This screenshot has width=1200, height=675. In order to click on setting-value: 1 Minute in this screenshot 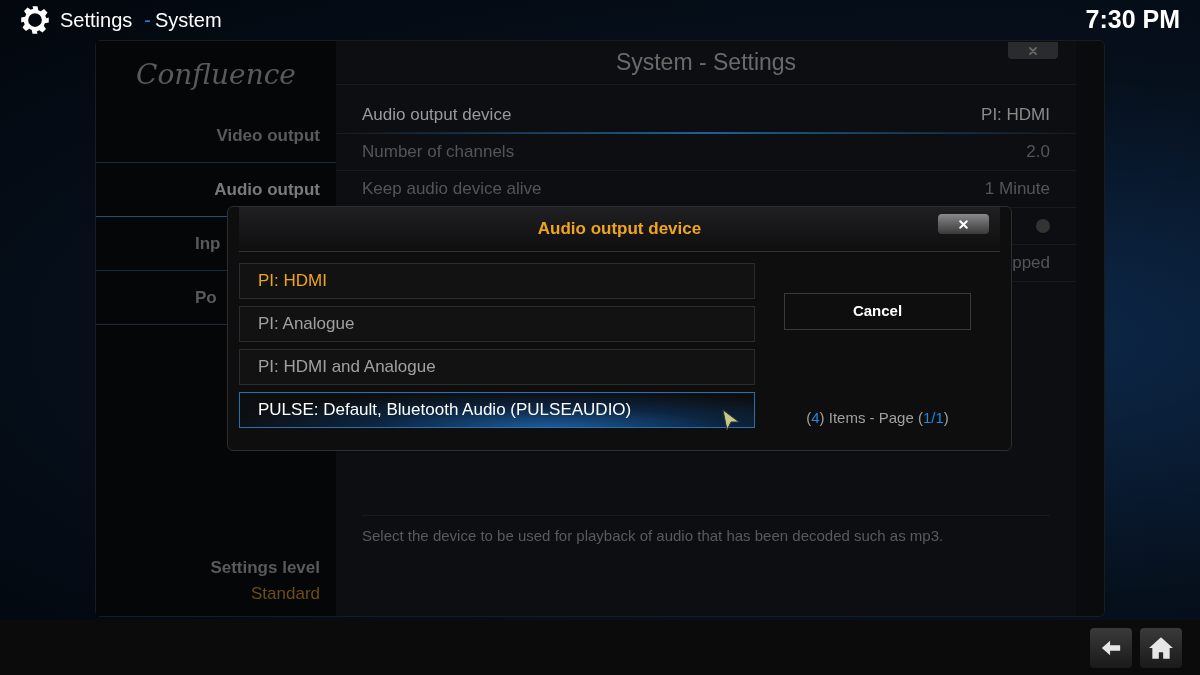, I will do `click(1017, 189)`.